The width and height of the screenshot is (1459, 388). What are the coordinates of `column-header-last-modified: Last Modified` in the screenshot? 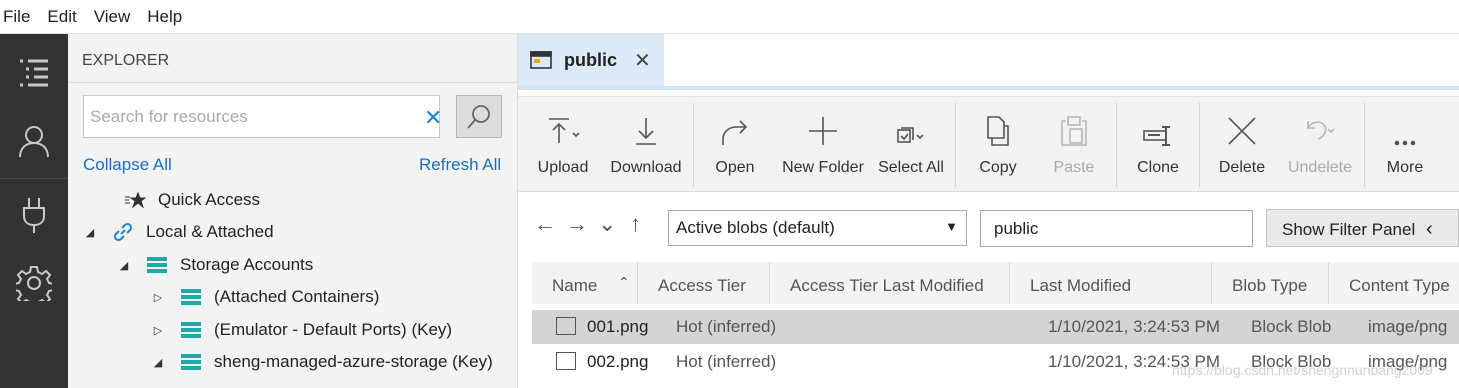 It's located at (1111, 283).